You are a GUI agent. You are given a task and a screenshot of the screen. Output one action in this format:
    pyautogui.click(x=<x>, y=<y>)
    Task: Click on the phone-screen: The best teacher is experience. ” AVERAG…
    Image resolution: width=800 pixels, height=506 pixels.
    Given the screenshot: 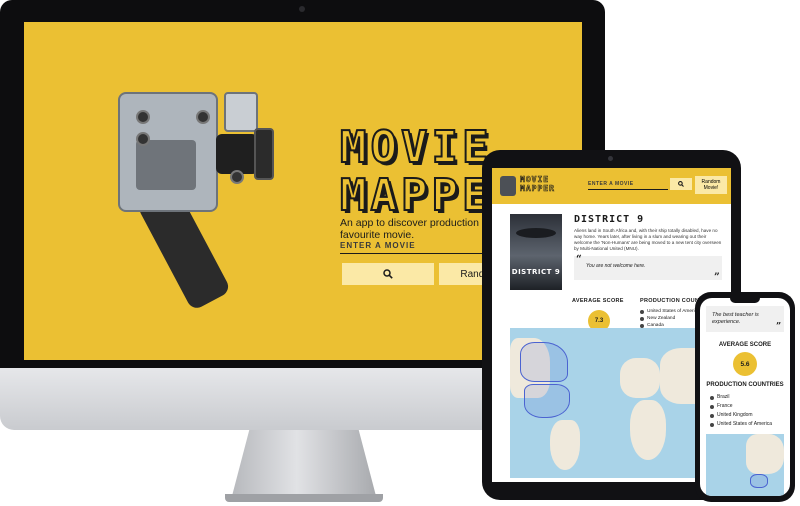 What is the action you would take?
    pyautogui.click(x=745, y=397)
    